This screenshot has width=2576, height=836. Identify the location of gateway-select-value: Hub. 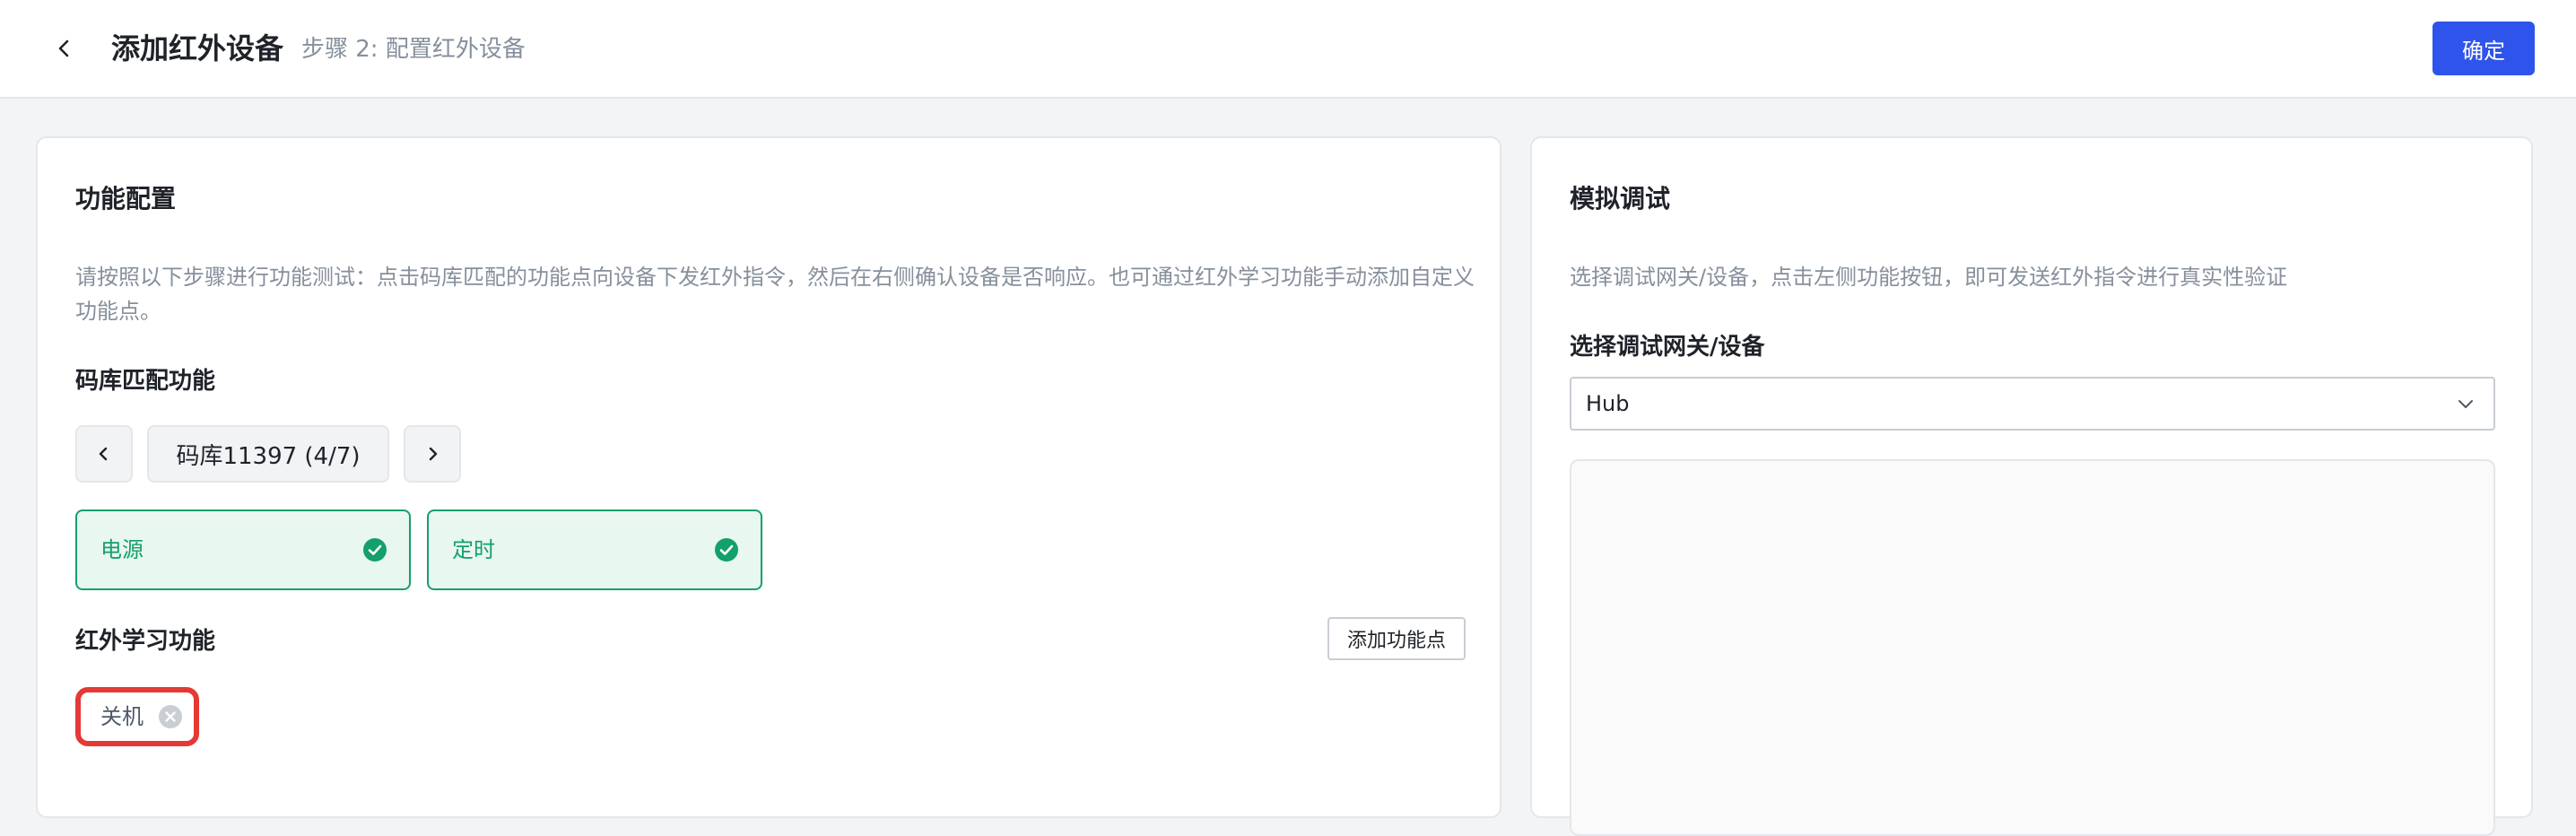
(1608, 403).